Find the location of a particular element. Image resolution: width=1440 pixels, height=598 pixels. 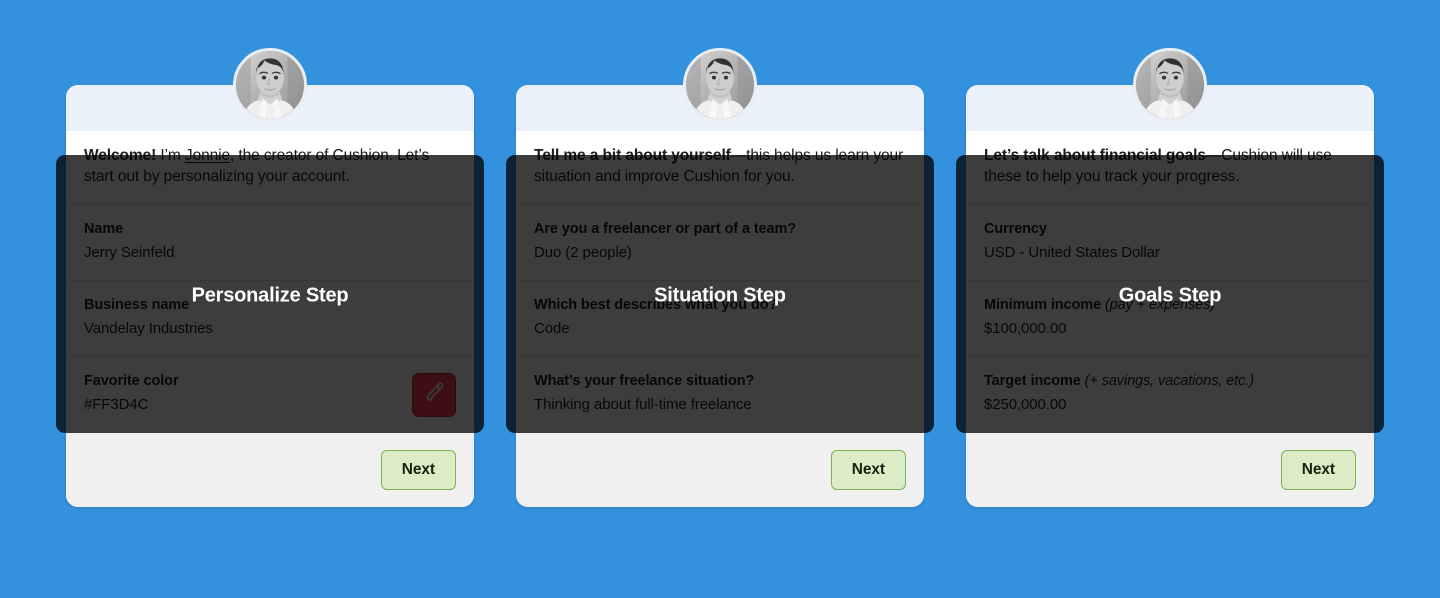

field-row: Which best describes what you do? Code is located at coordinates (720, 319).